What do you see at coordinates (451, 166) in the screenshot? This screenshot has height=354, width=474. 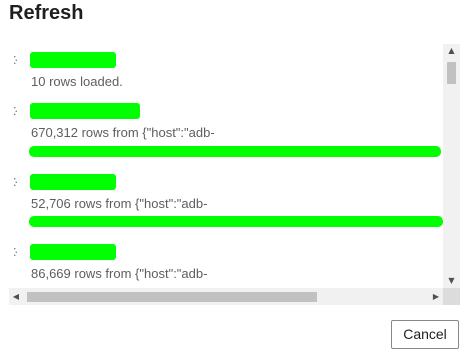 I see `vertical-scrollbar: ▲ ▼` at bounding box center [451, 166].